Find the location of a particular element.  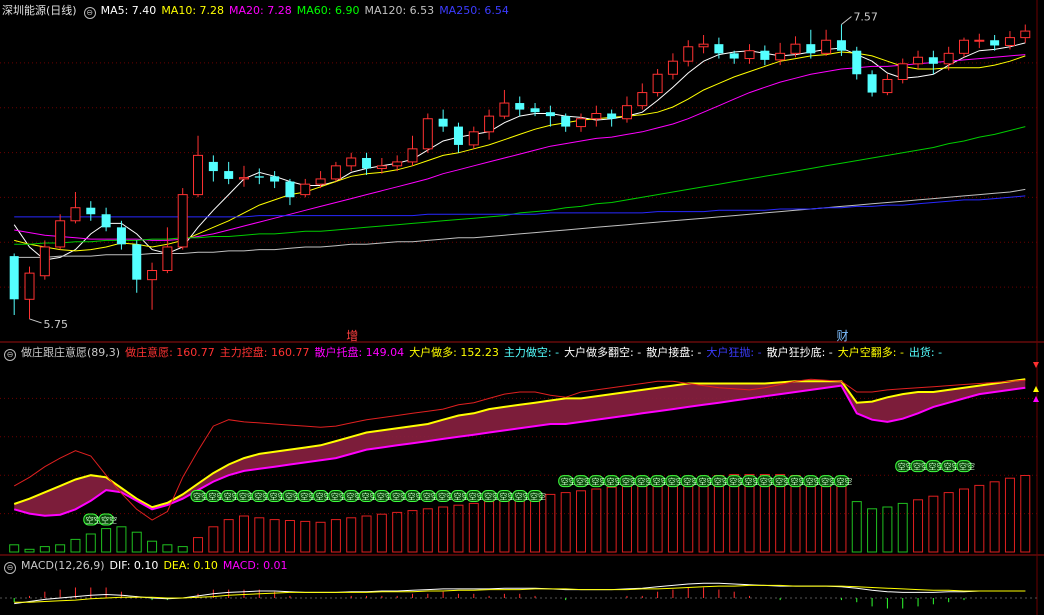

signal-pill-text: 空空 is located at coordinates (538, 497).